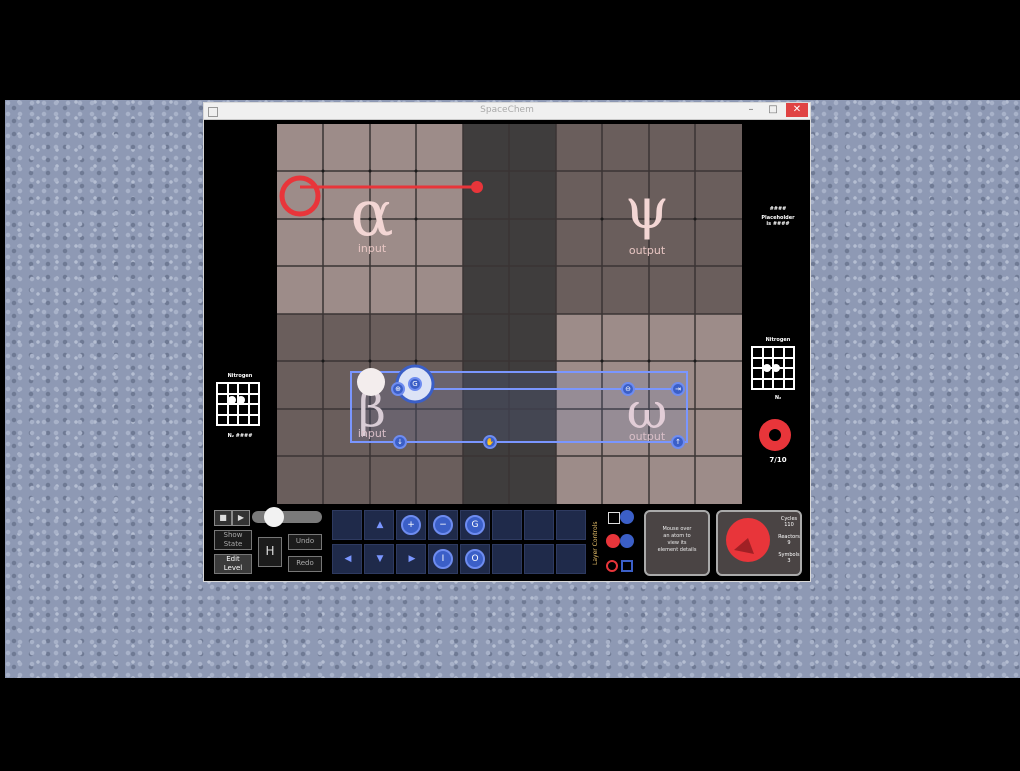  I want to click on palette-slot: ▶, so click(411, 559).